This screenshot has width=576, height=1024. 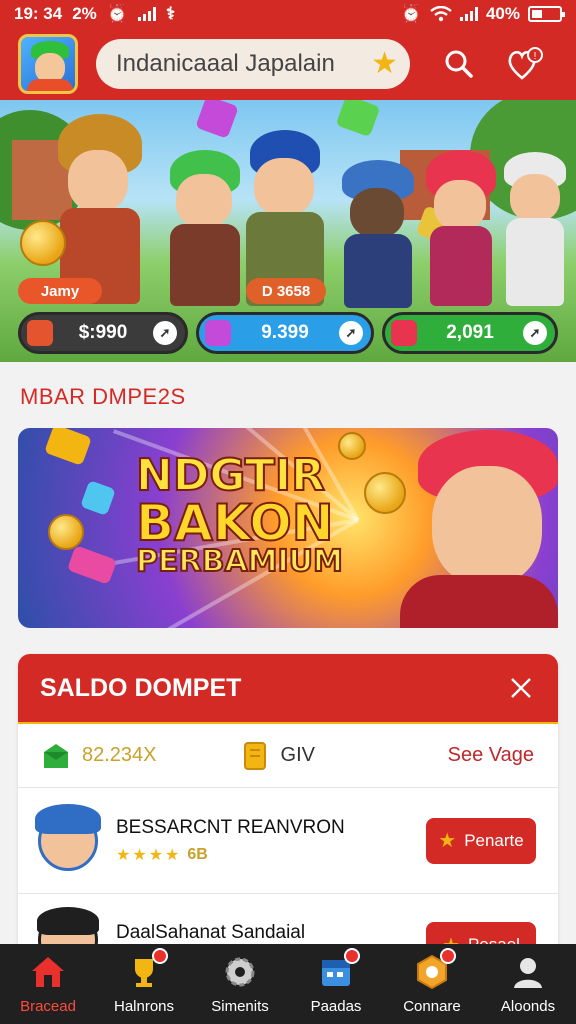 I want to click on profile-icon, so click(x=528, y=972).